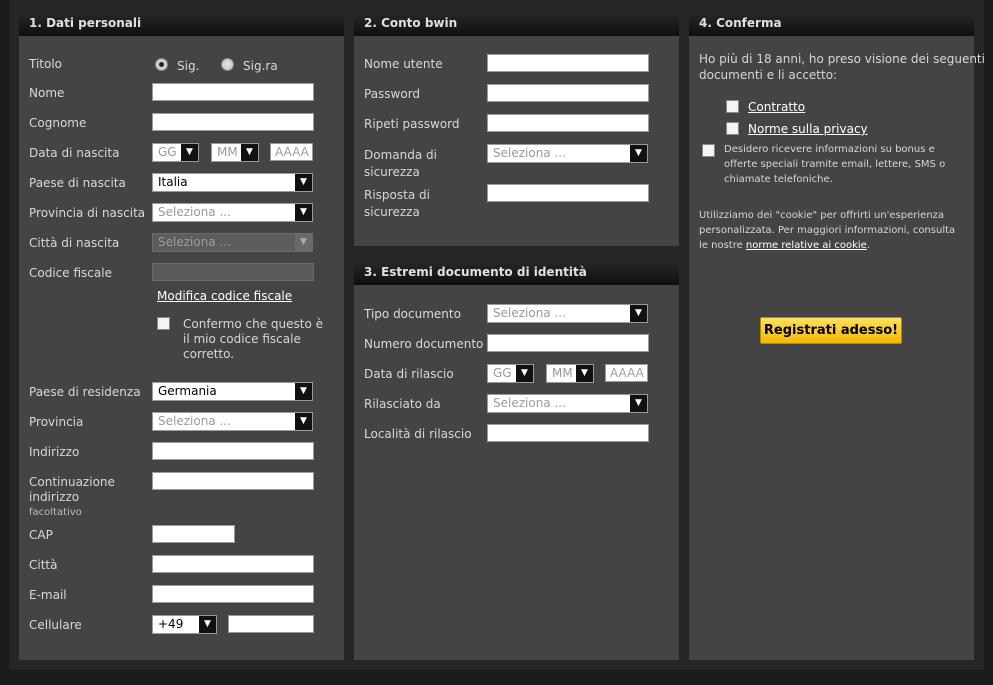 The height and width of the screenshot is (685, 993). Describe the element at coordinates (806, 245) in the screenshot. I see `cookie-policy-link: norme relative ai cookie` at that location.